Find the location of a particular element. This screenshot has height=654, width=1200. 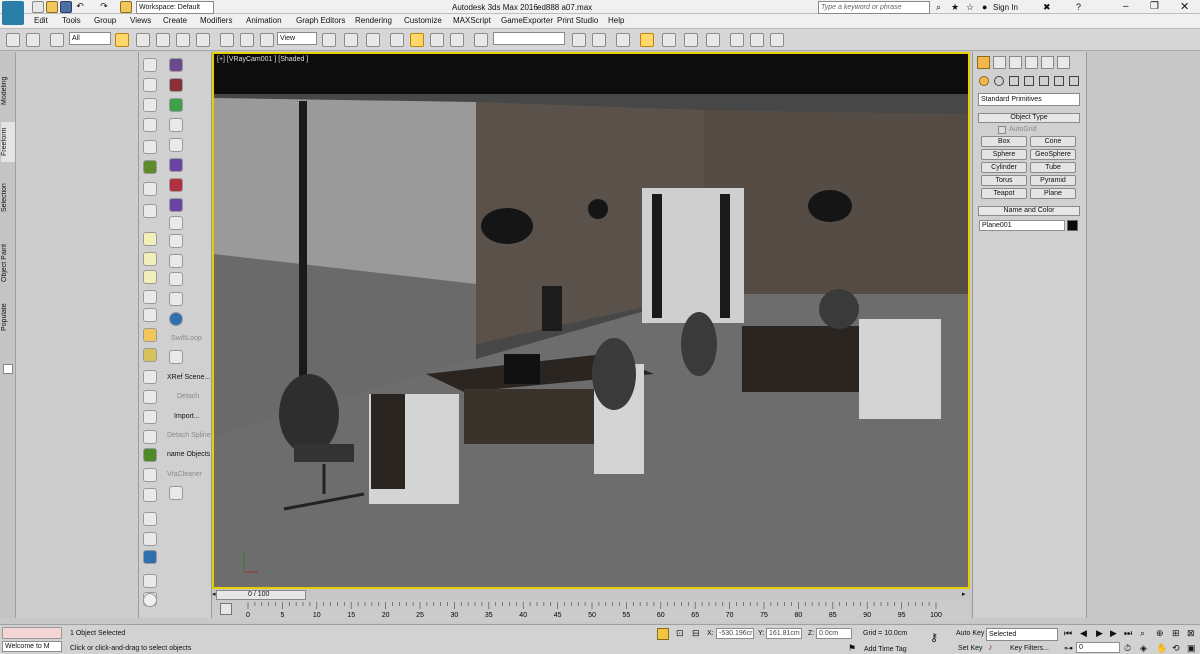

pattern-icon is located at coordinates (150, 495).